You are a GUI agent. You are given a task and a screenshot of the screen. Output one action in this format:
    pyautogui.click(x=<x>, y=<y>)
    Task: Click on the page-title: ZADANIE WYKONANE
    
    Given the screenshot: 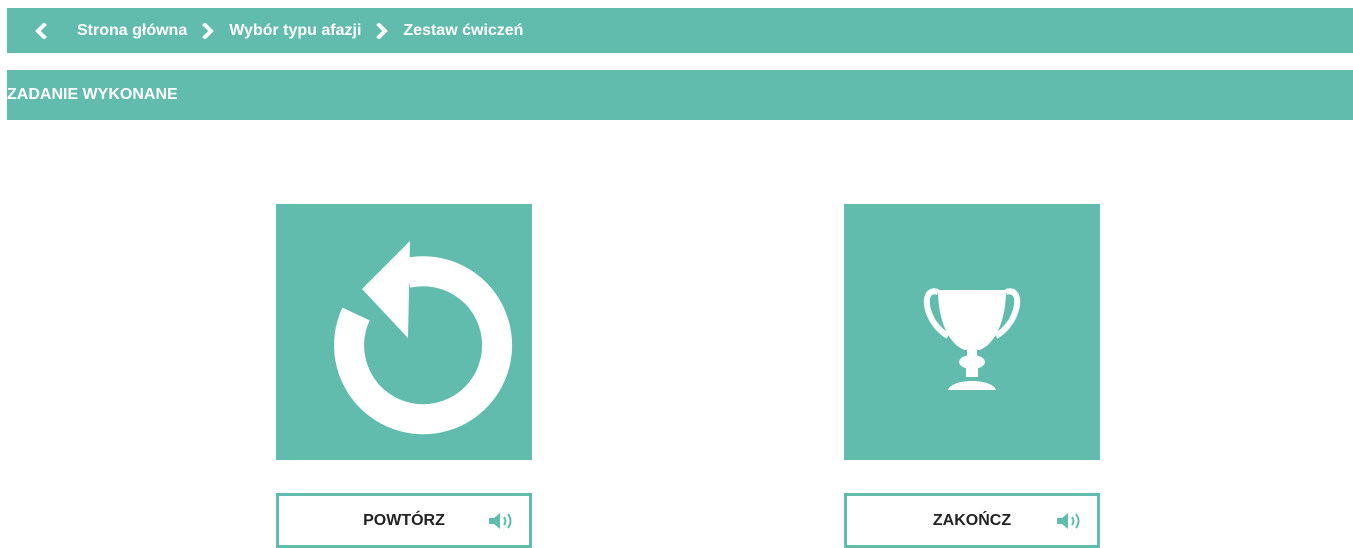 What is the action you would take?
    pyautogui.click(x=92, y=94)
    